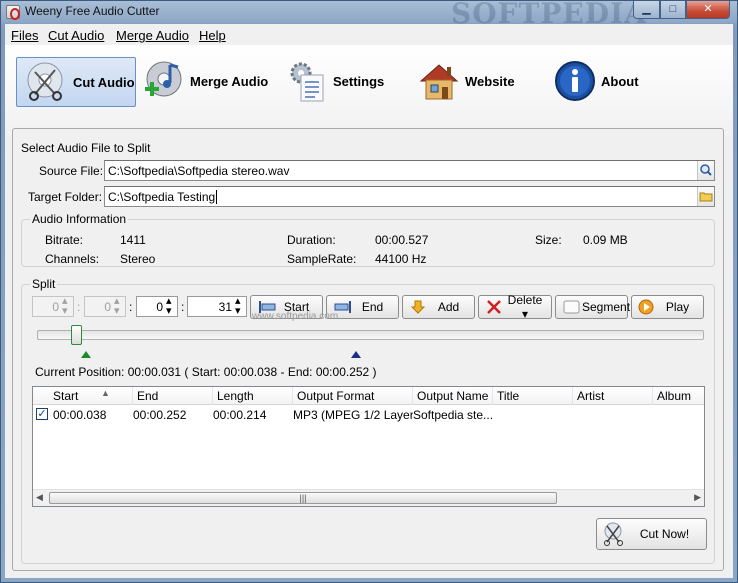 The width and height of the screenshot is (738, 583). Describe the element at coordinates (648, 307) in the screenshot. I see `play-icon` at that location.